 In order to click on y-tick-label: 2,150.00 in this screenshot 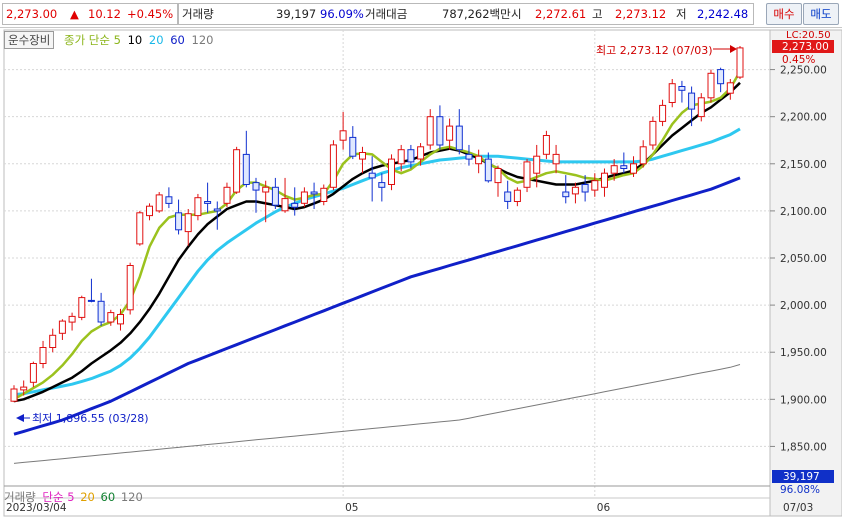, I will do `click(803, 165)`.